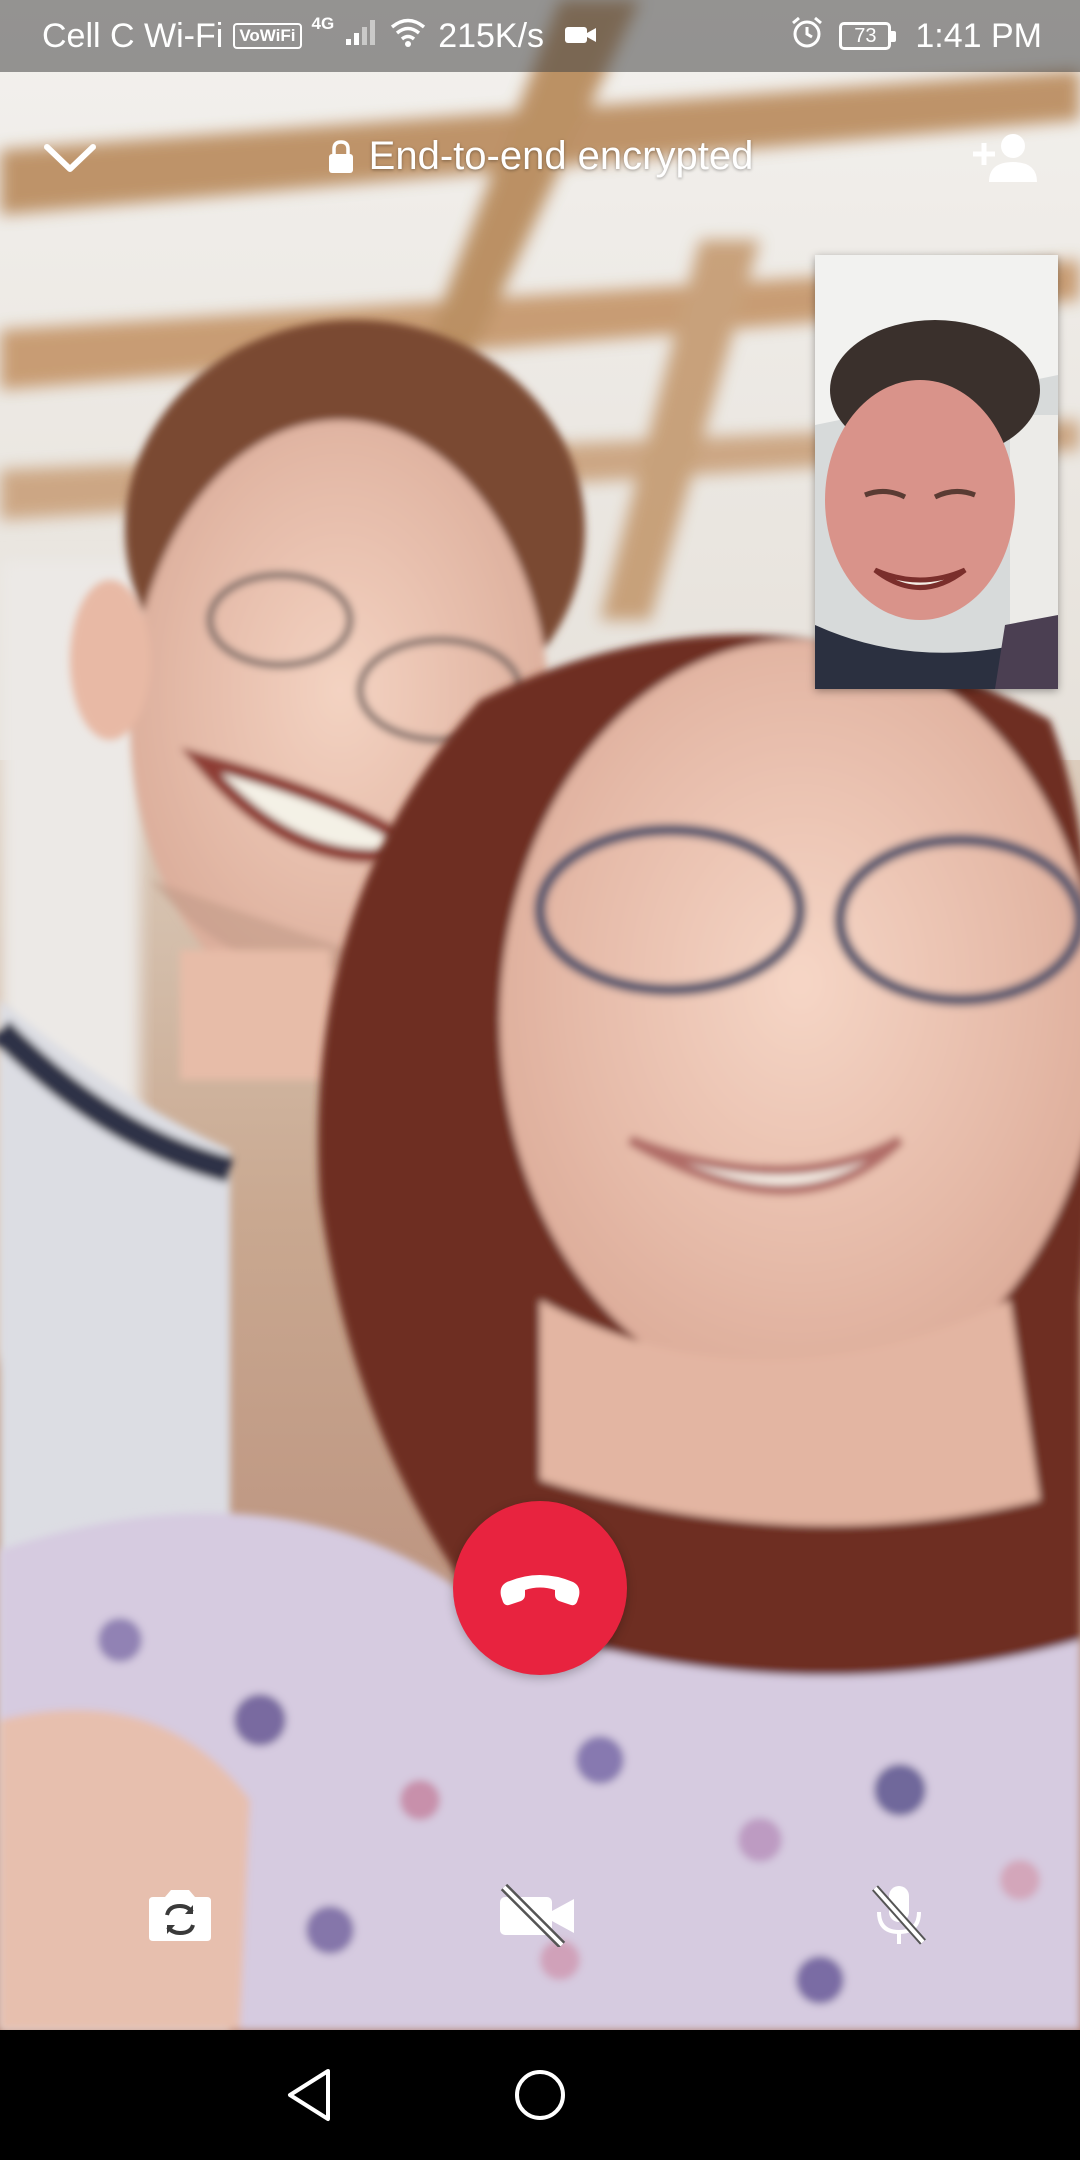 This screenshot has width=1080, height=2160. I want to click on network-type: 4G, so click(323, 23).